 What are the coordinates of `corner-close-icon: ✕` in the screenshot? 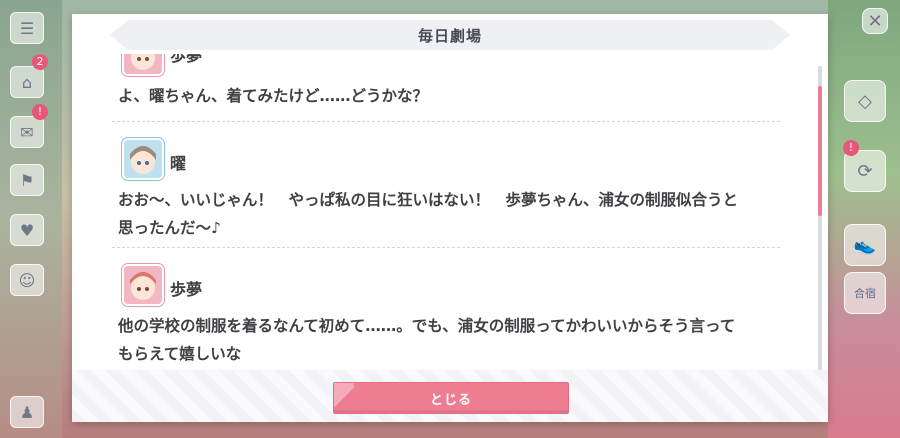 It's located at (875, 21).